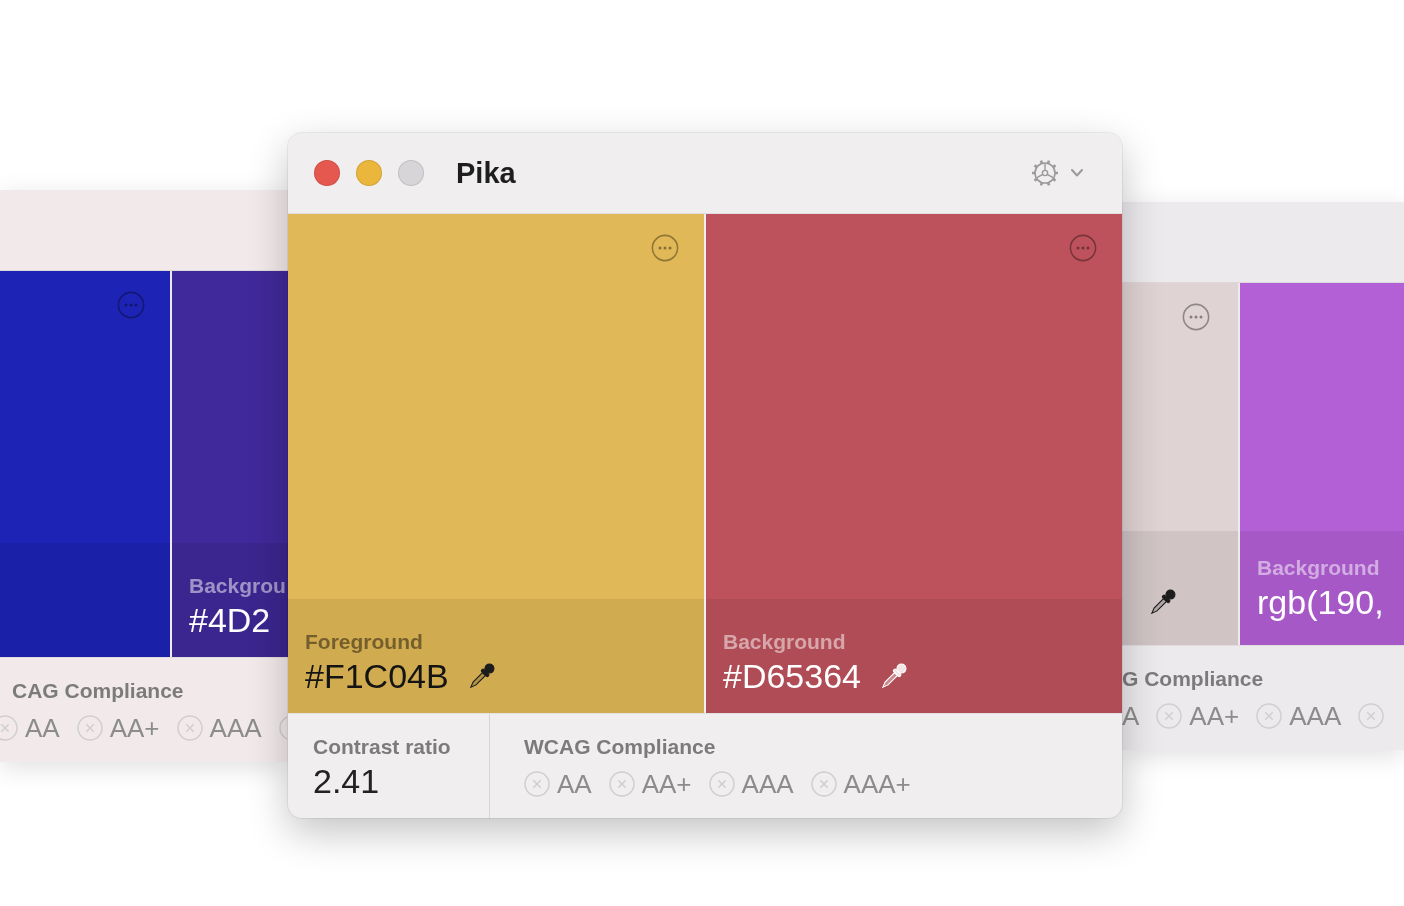 The height and width of the screenshot is (906, 1404). I want to click on chevron-down-icon, so click(1077, 173).